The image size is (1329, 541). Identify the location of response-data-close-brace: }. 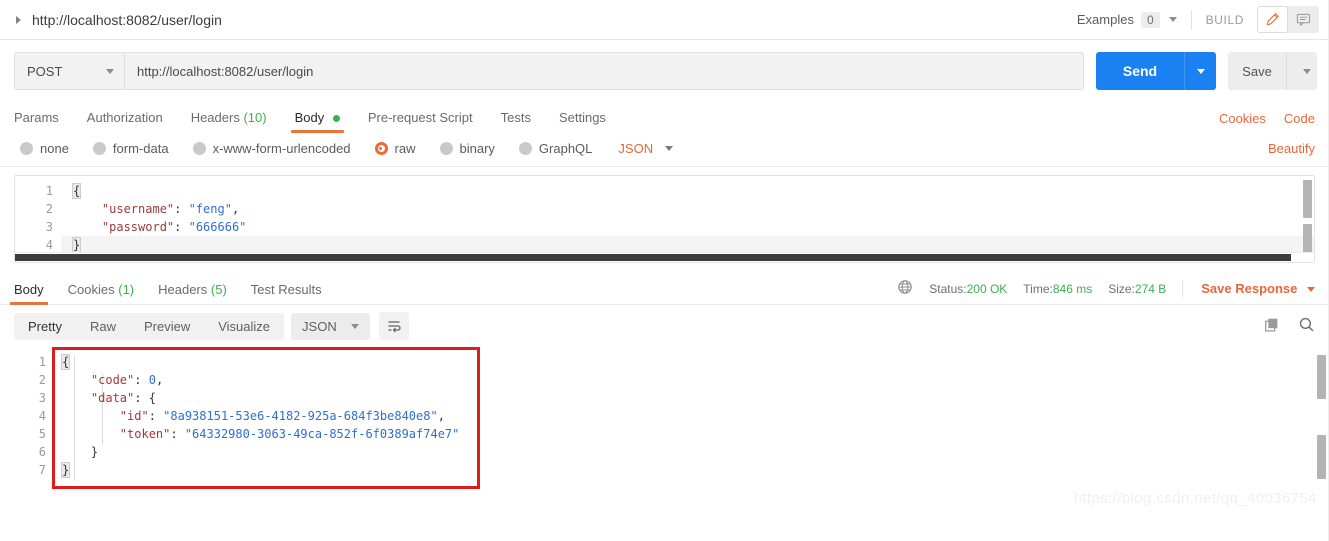
(94, 452).